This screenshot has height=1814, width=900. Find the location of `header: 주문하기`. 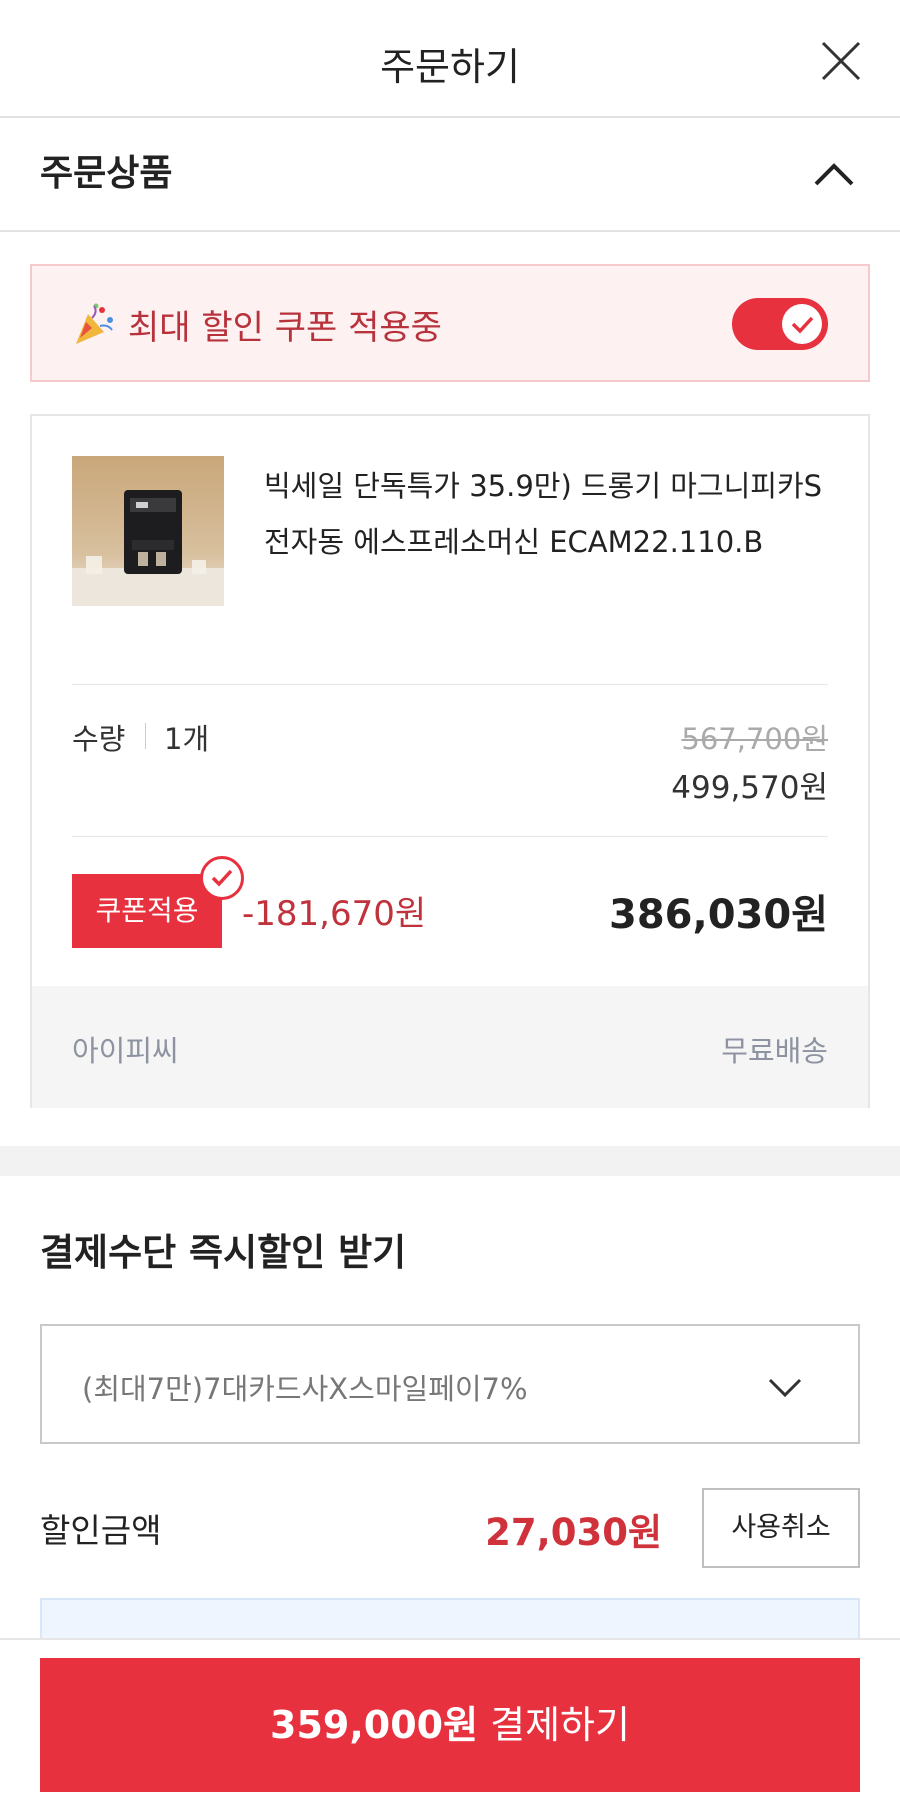

header: 주문하기 is located at coordinates (450, 59).